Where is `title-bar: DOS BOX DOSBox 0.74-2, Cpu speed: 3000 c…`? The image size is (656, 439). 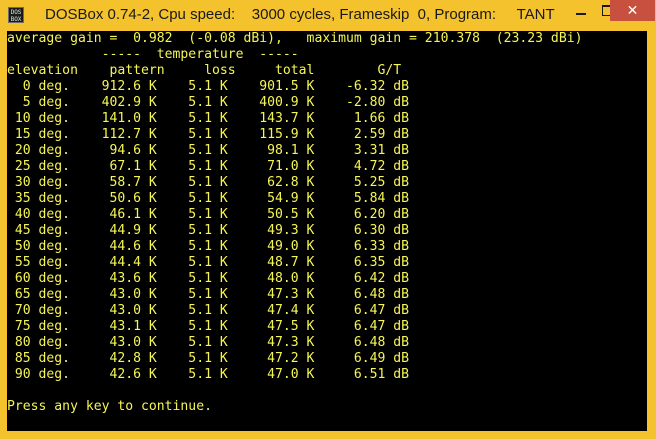 title-bar: DOS BOX DOSBox 0.74-2, Cpu speed: 3000 c… is located at coordinates (328, 15).